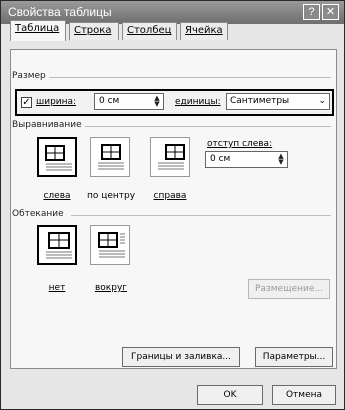  I want to click on tab-column-label: Столбец, so click(149, 30).